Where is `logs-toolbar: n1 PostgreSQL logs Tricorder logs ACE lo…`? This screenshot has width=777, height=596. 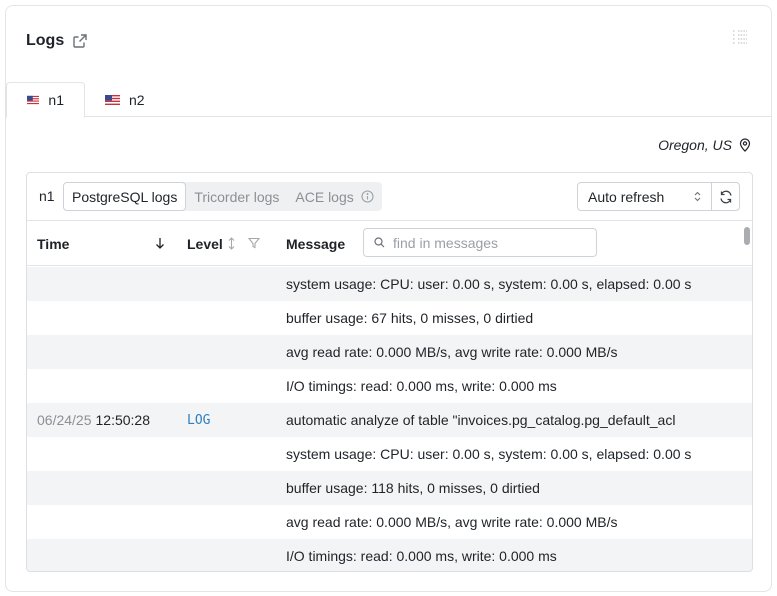
logs-toolbar: n1 PostgreSQL logs Tricorder logs ACE lo… is located at coordinates (389, 197).